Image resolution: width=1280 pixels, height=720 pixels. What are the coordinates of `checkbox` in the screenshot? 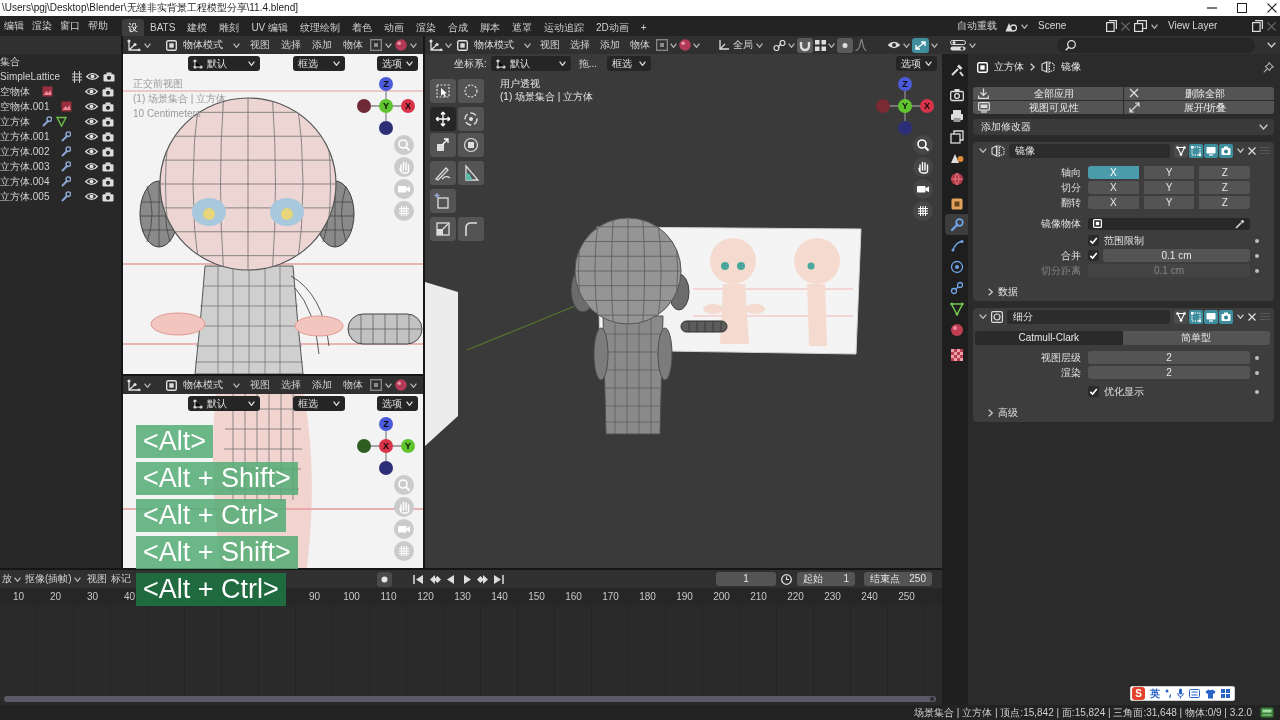 It's located at (1093, 240).